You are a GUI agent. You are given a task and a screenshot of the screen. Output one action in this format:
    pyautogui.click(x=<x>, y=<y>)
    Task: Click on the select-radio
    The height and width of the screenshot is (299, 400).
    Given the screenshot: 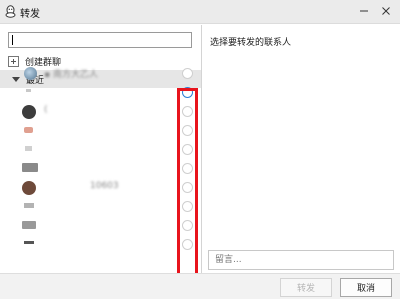 What is the action you would take?
    pyautogui.click(x=187, y=73)
    